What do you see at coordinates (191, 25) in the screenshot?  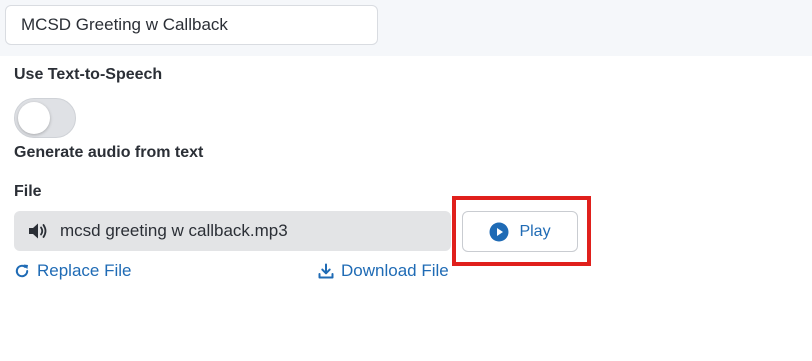 I see `greeting-name-input` at bounding box center [191, 25].